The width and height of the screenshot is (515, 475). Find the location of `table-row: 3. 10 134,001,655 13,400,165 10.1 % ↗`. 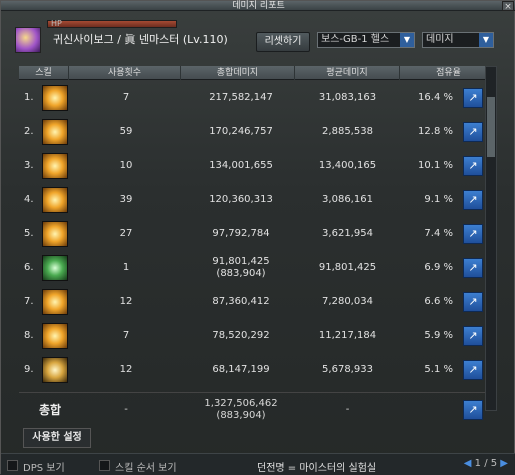

table-row: 3. 10 134,001,655 13,400,165 10.1 % ↗ is located at coordinates (258, 165).